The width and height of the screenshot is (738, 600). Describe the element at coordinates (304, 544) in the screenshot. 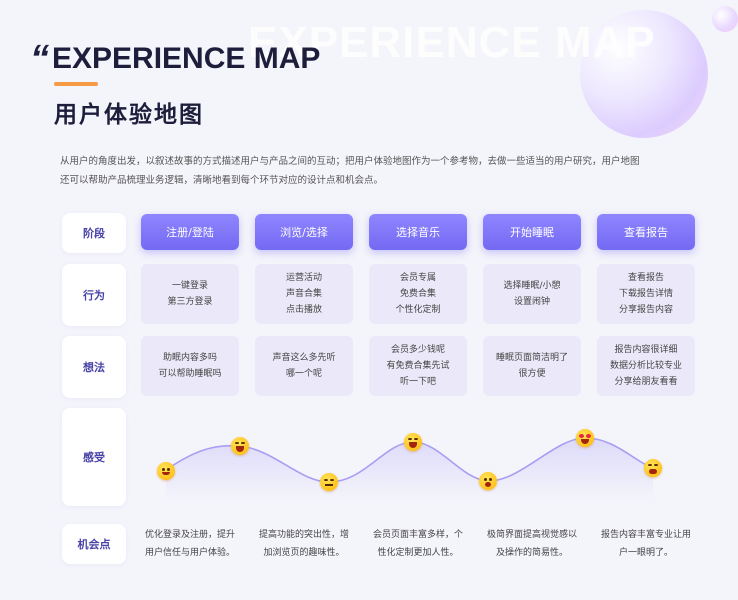

I see `opportunity-cell: 提高功能的突出性，增 加浏览页的趣味性。` at that location.